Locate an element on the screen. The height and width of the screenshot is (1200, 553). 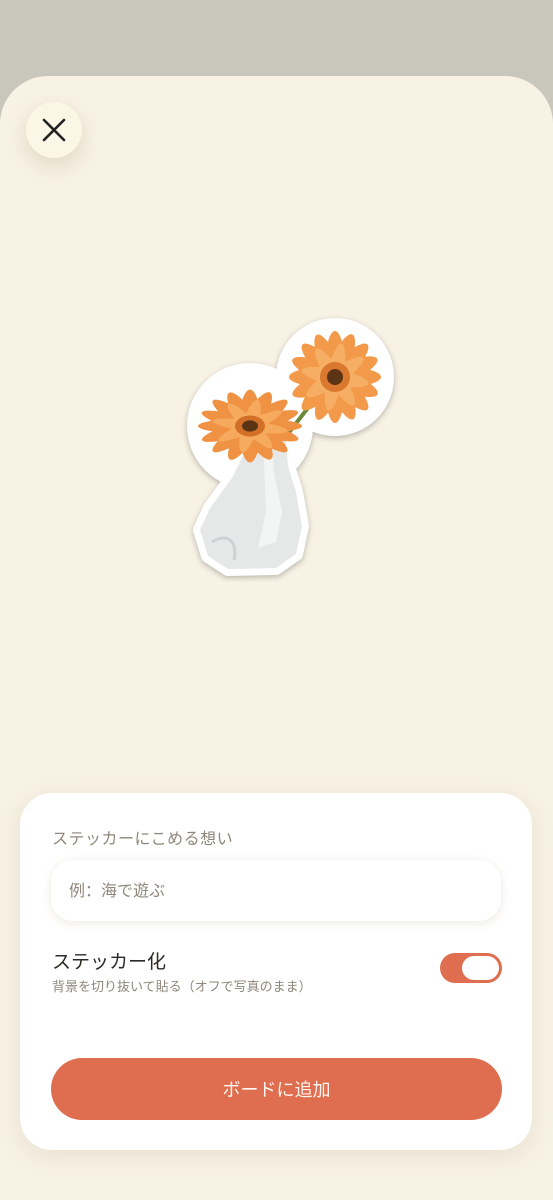
toggle-knob is located at coordinates (480, 968).